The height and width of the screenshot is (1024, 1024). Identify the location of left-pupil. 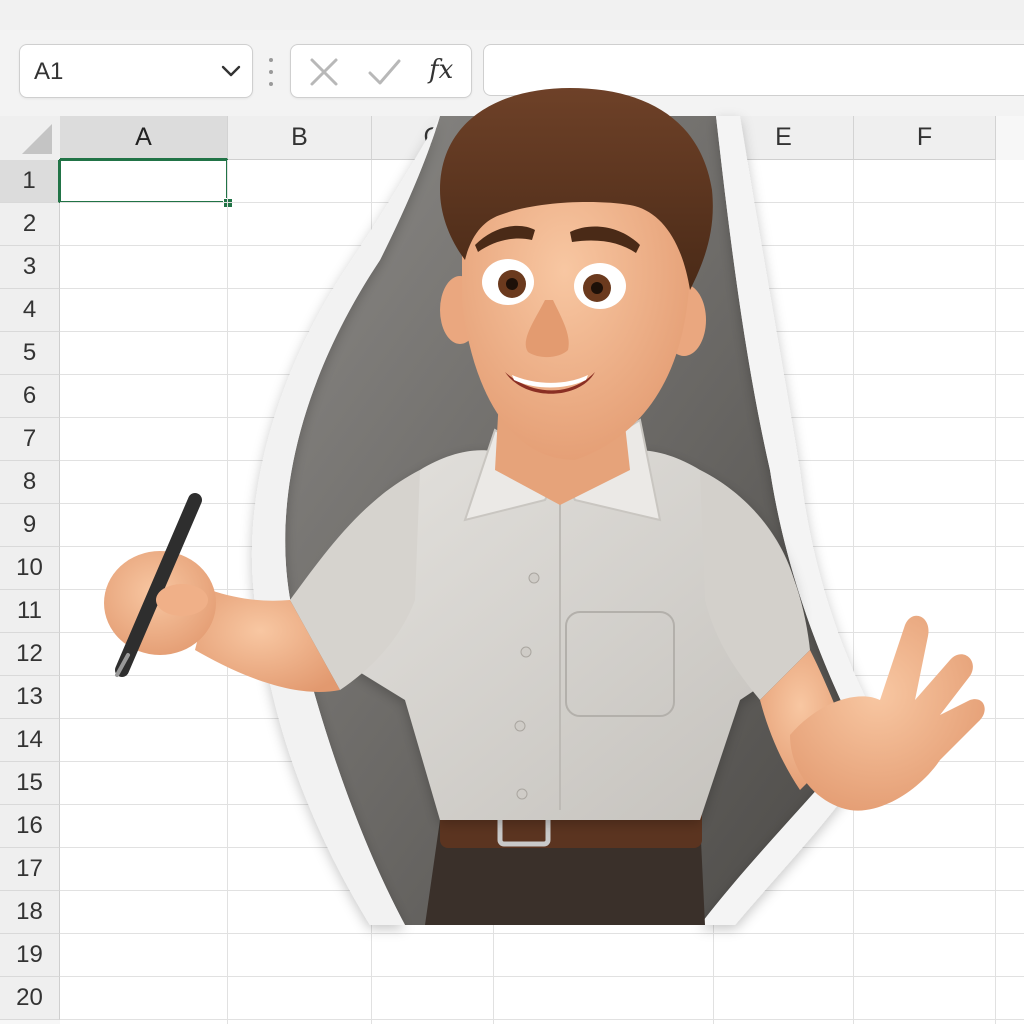
(512, 284).